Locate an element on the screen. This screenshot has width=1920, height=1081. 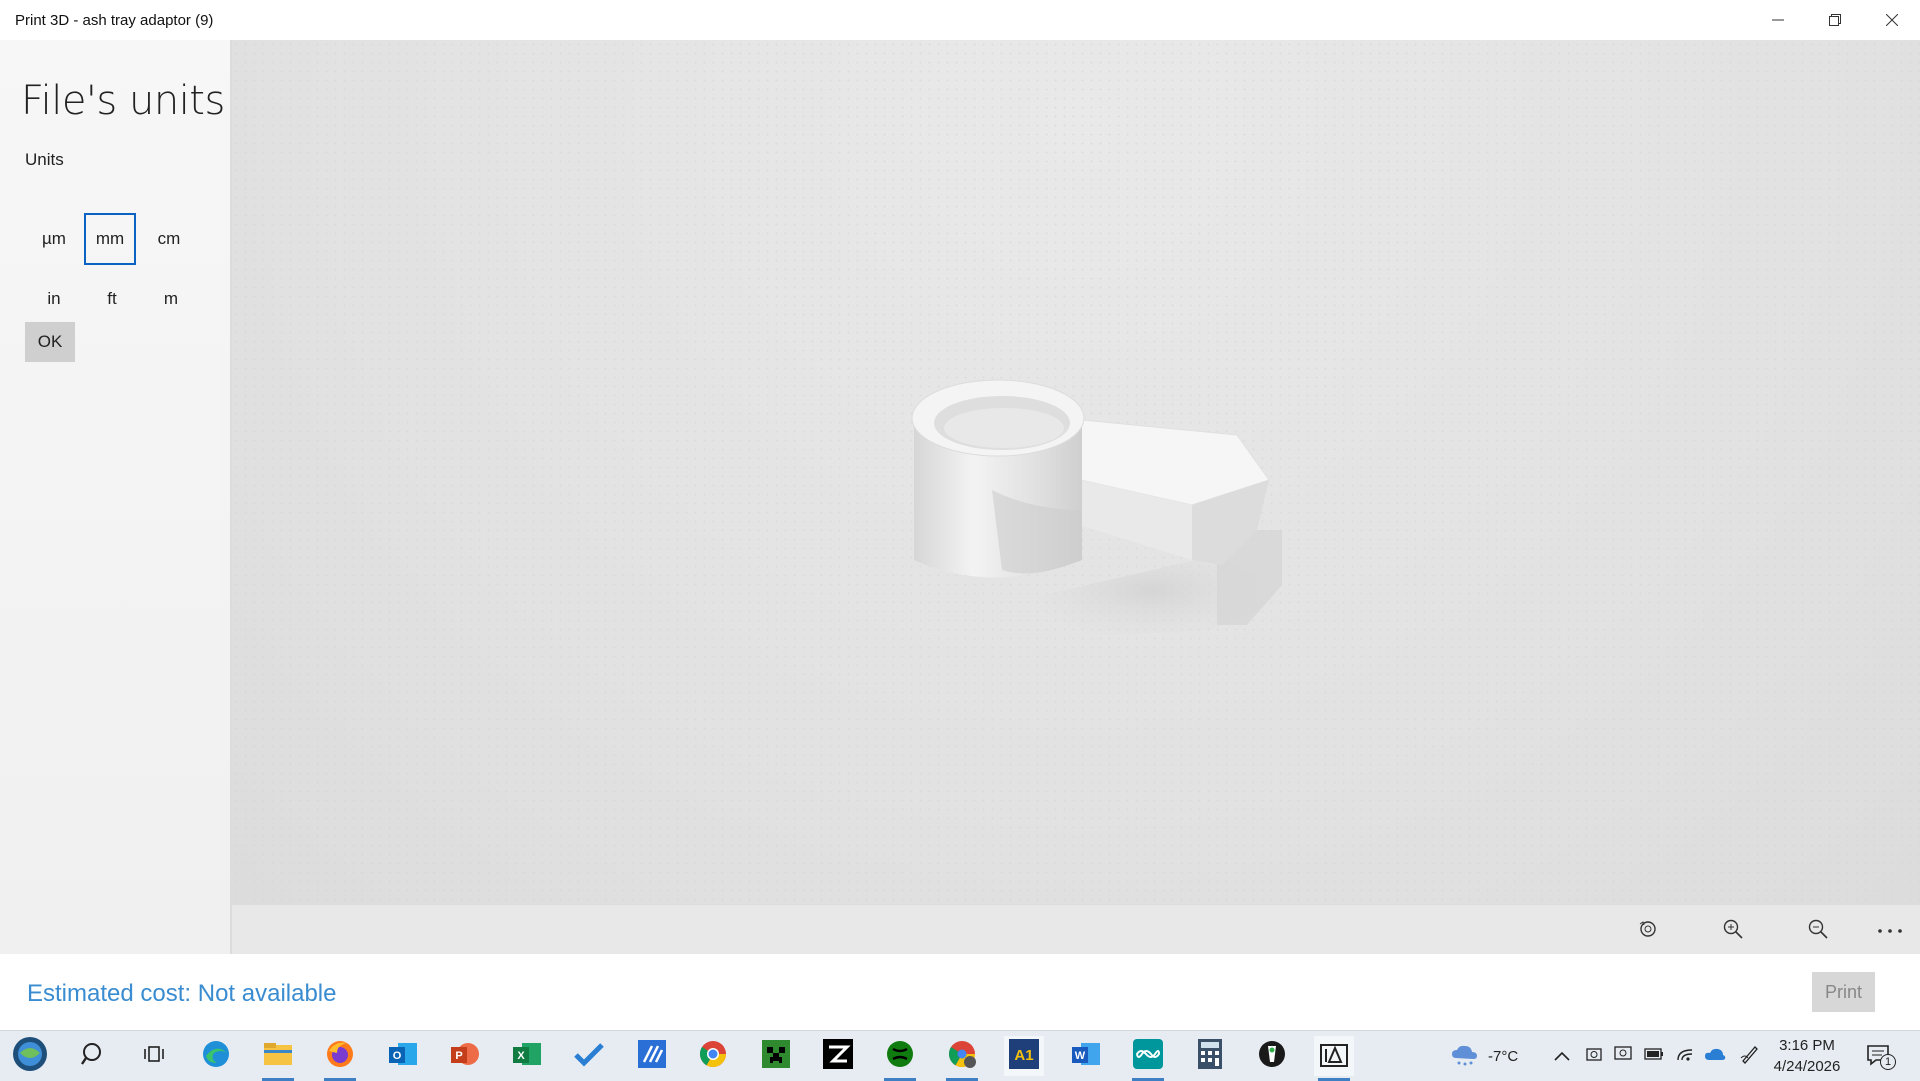
taskbar-app is located at coordinates (652, 1056).